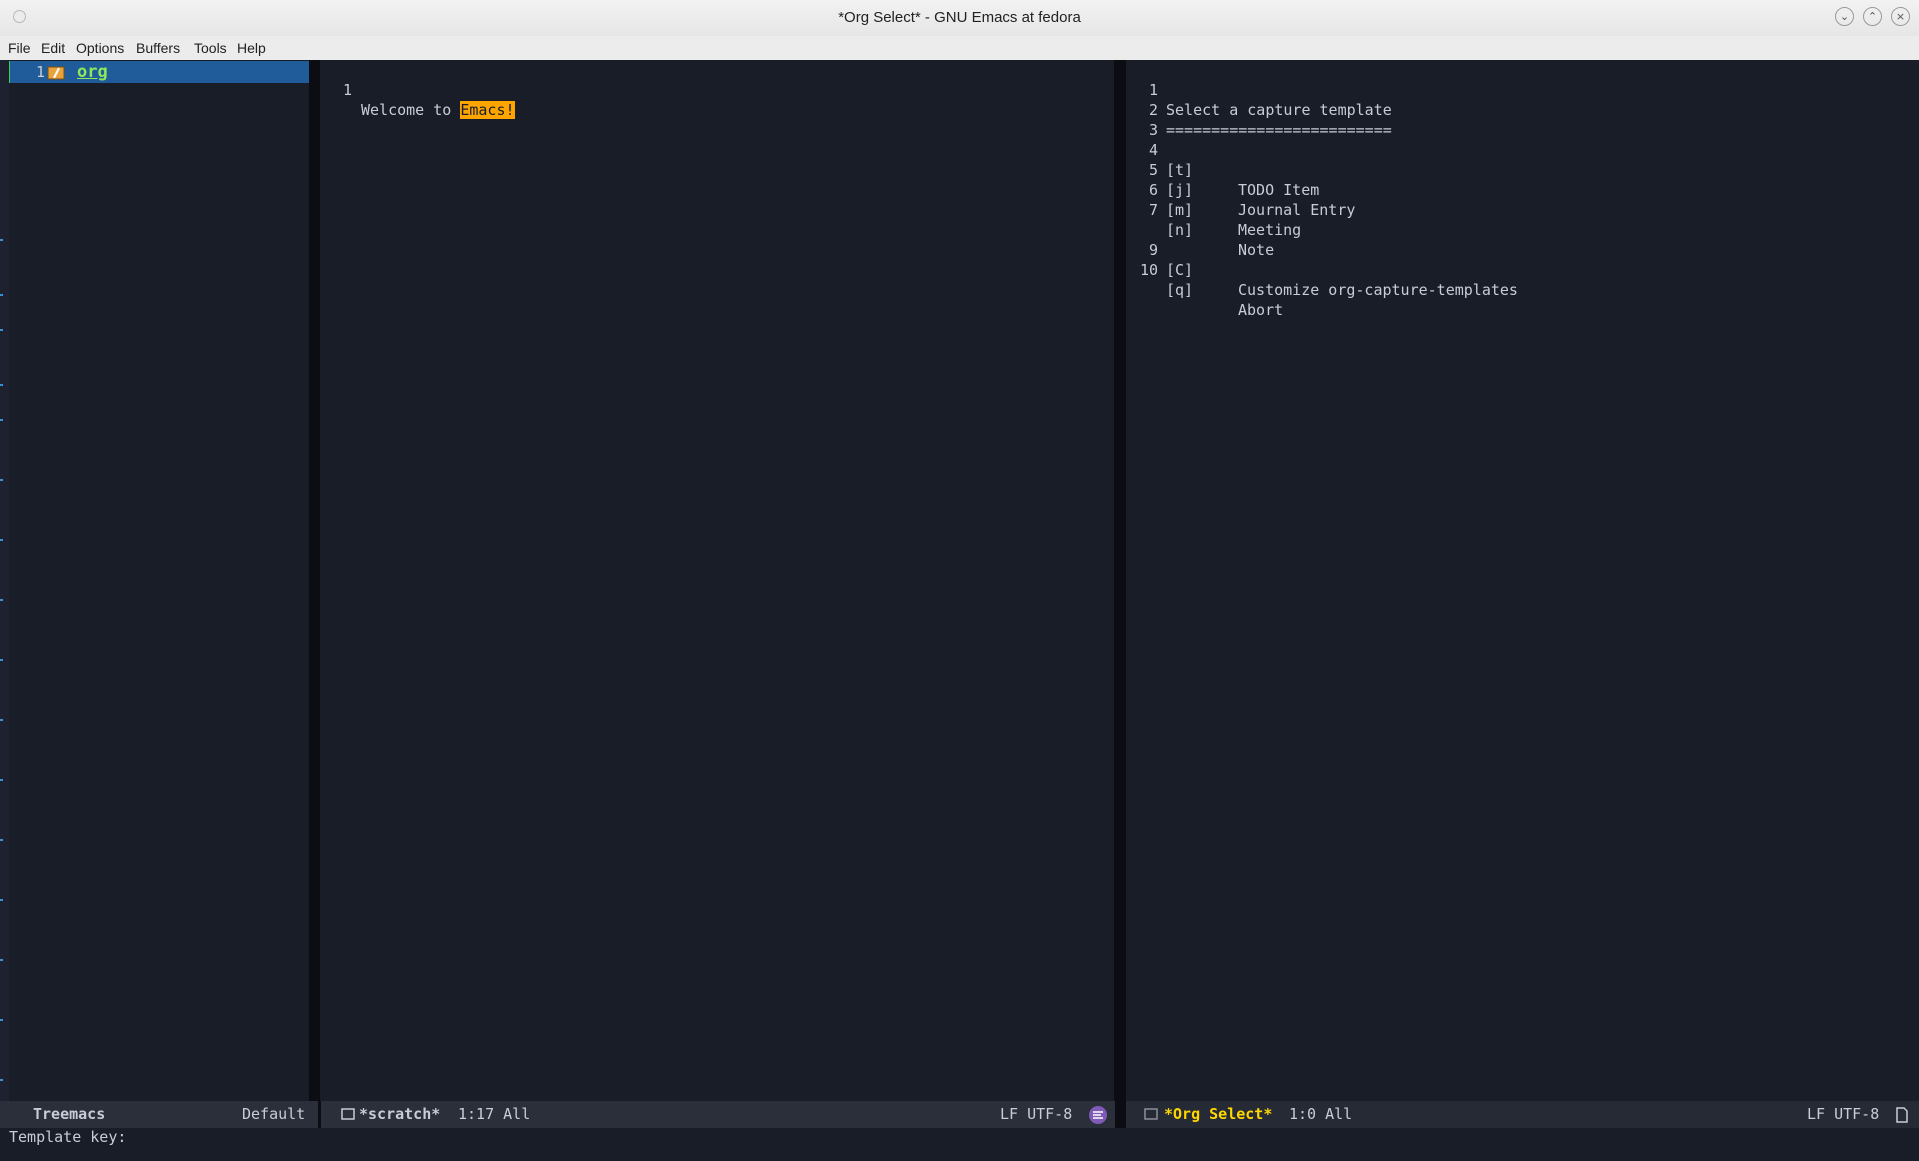 The height and width of the screenshot is (1161, 1919). What do you see at coordinates (1844, 16) in the screenshot?
I see `minimize-icon: ⌄` at bounding box center [1844, 16].